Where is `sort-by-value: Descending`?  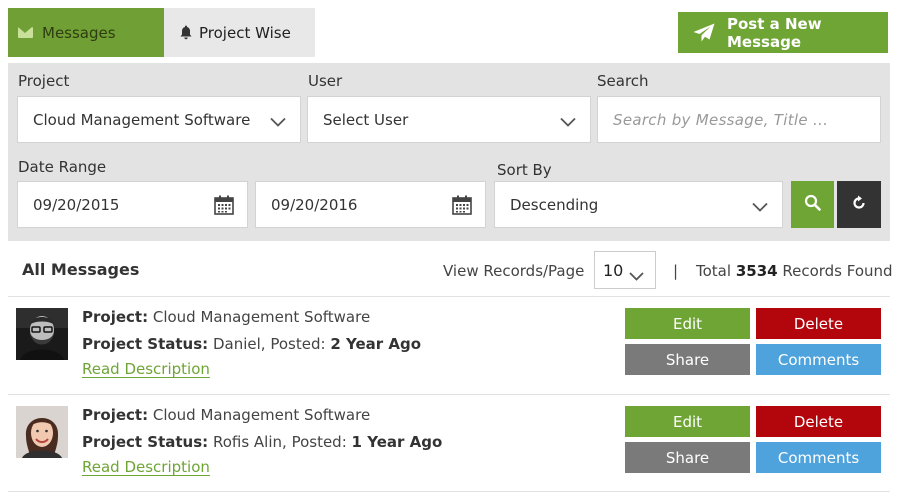 sort-by-value: Descending is located at coordinates (554, 204).